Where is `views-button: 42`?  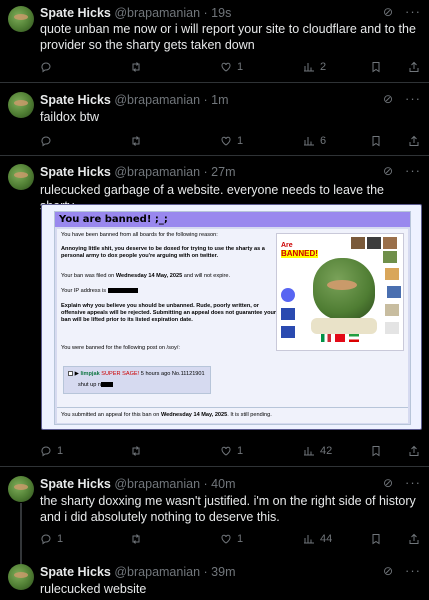 views-button: 42 is located at coordinates (317, 451).